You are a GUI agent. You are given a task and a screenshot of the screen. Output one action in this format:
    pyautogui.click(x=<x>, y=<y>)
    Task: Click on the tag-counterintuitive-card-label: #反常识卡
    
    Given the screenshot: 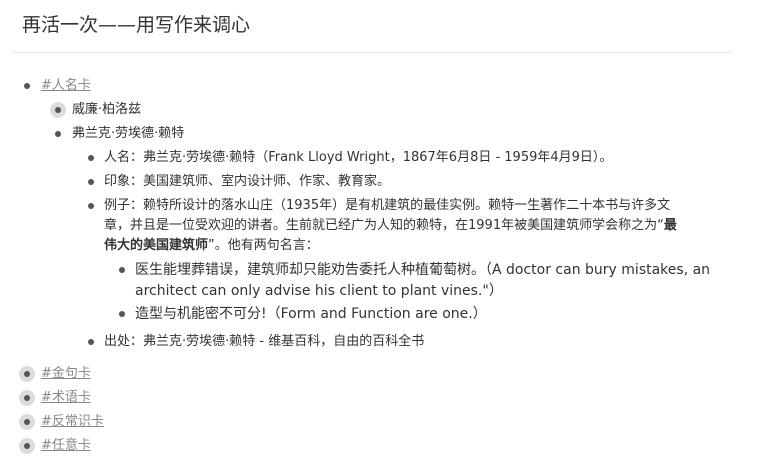 What is the action you would take?
    pyautogui.click(x=72, y=421)
    